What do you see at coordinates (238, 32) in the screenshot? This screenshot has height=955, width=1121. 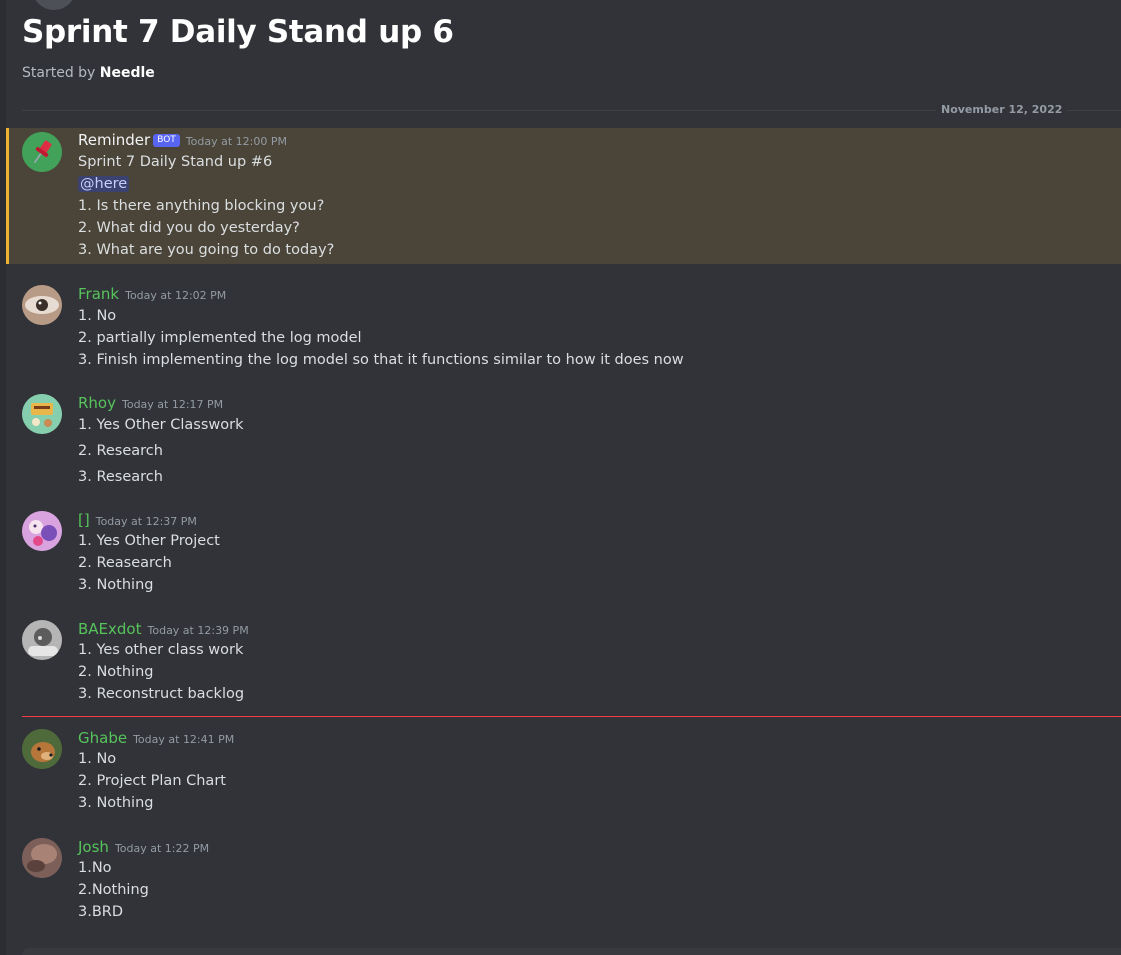 I see `thread-title: Sprint 7 Daily Stand up 6` at bounding box center [238, 32].